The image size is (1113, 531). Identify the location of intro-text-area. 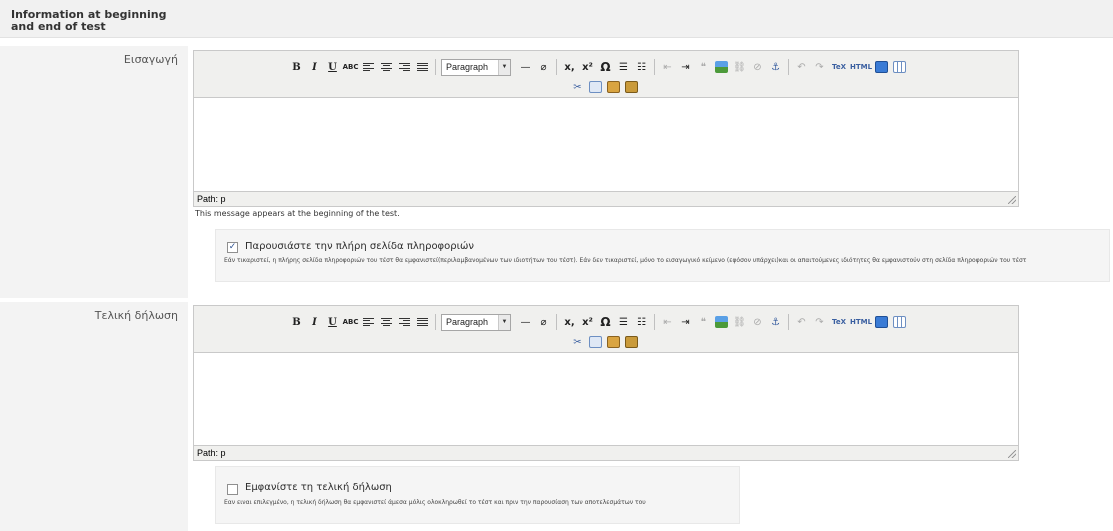
(606, 144).